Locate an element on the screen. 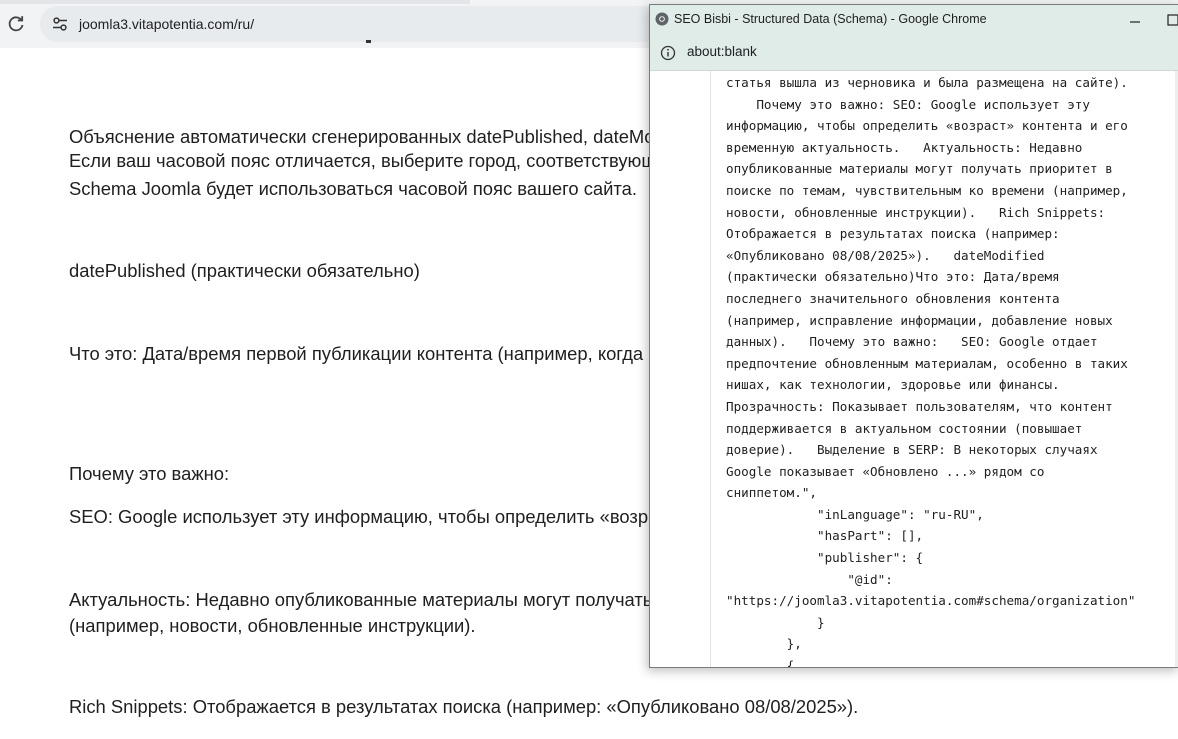  paragraph-line: datePublished (практически обязательно) is located at coordinates (244, 270).